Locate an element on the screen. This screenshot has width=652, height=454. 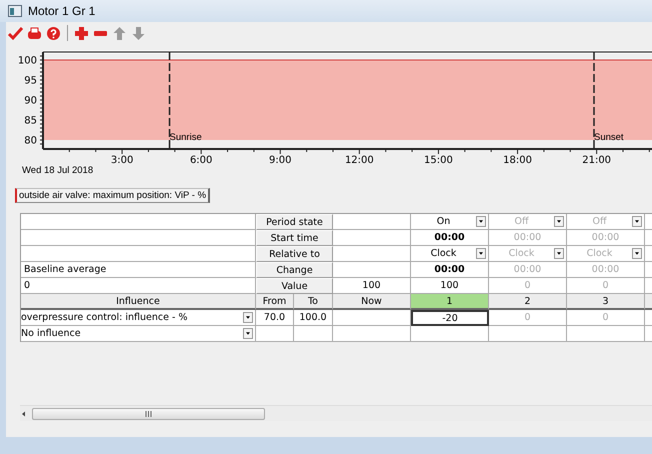
influence-dropdown: overpressure control: influence - % is located at coordinates (138, 318).